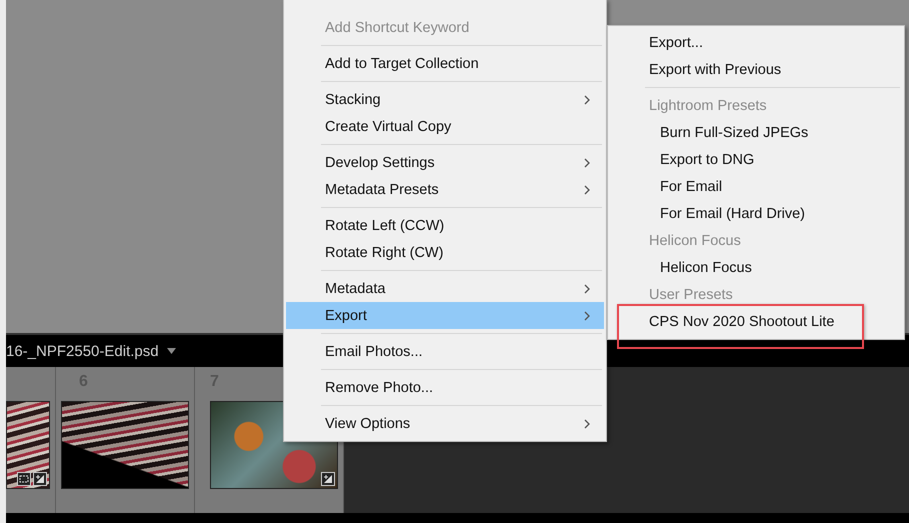 This screenshot has width=909, height=523. I want to click on menu-item: Metadata Presets, so click(445, 189).